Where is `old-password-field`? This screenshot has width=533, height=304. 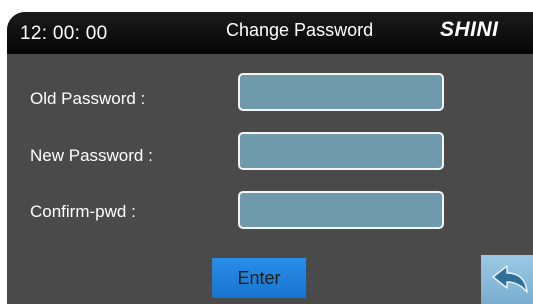
old-password-field is located at coordinates (341, 92).